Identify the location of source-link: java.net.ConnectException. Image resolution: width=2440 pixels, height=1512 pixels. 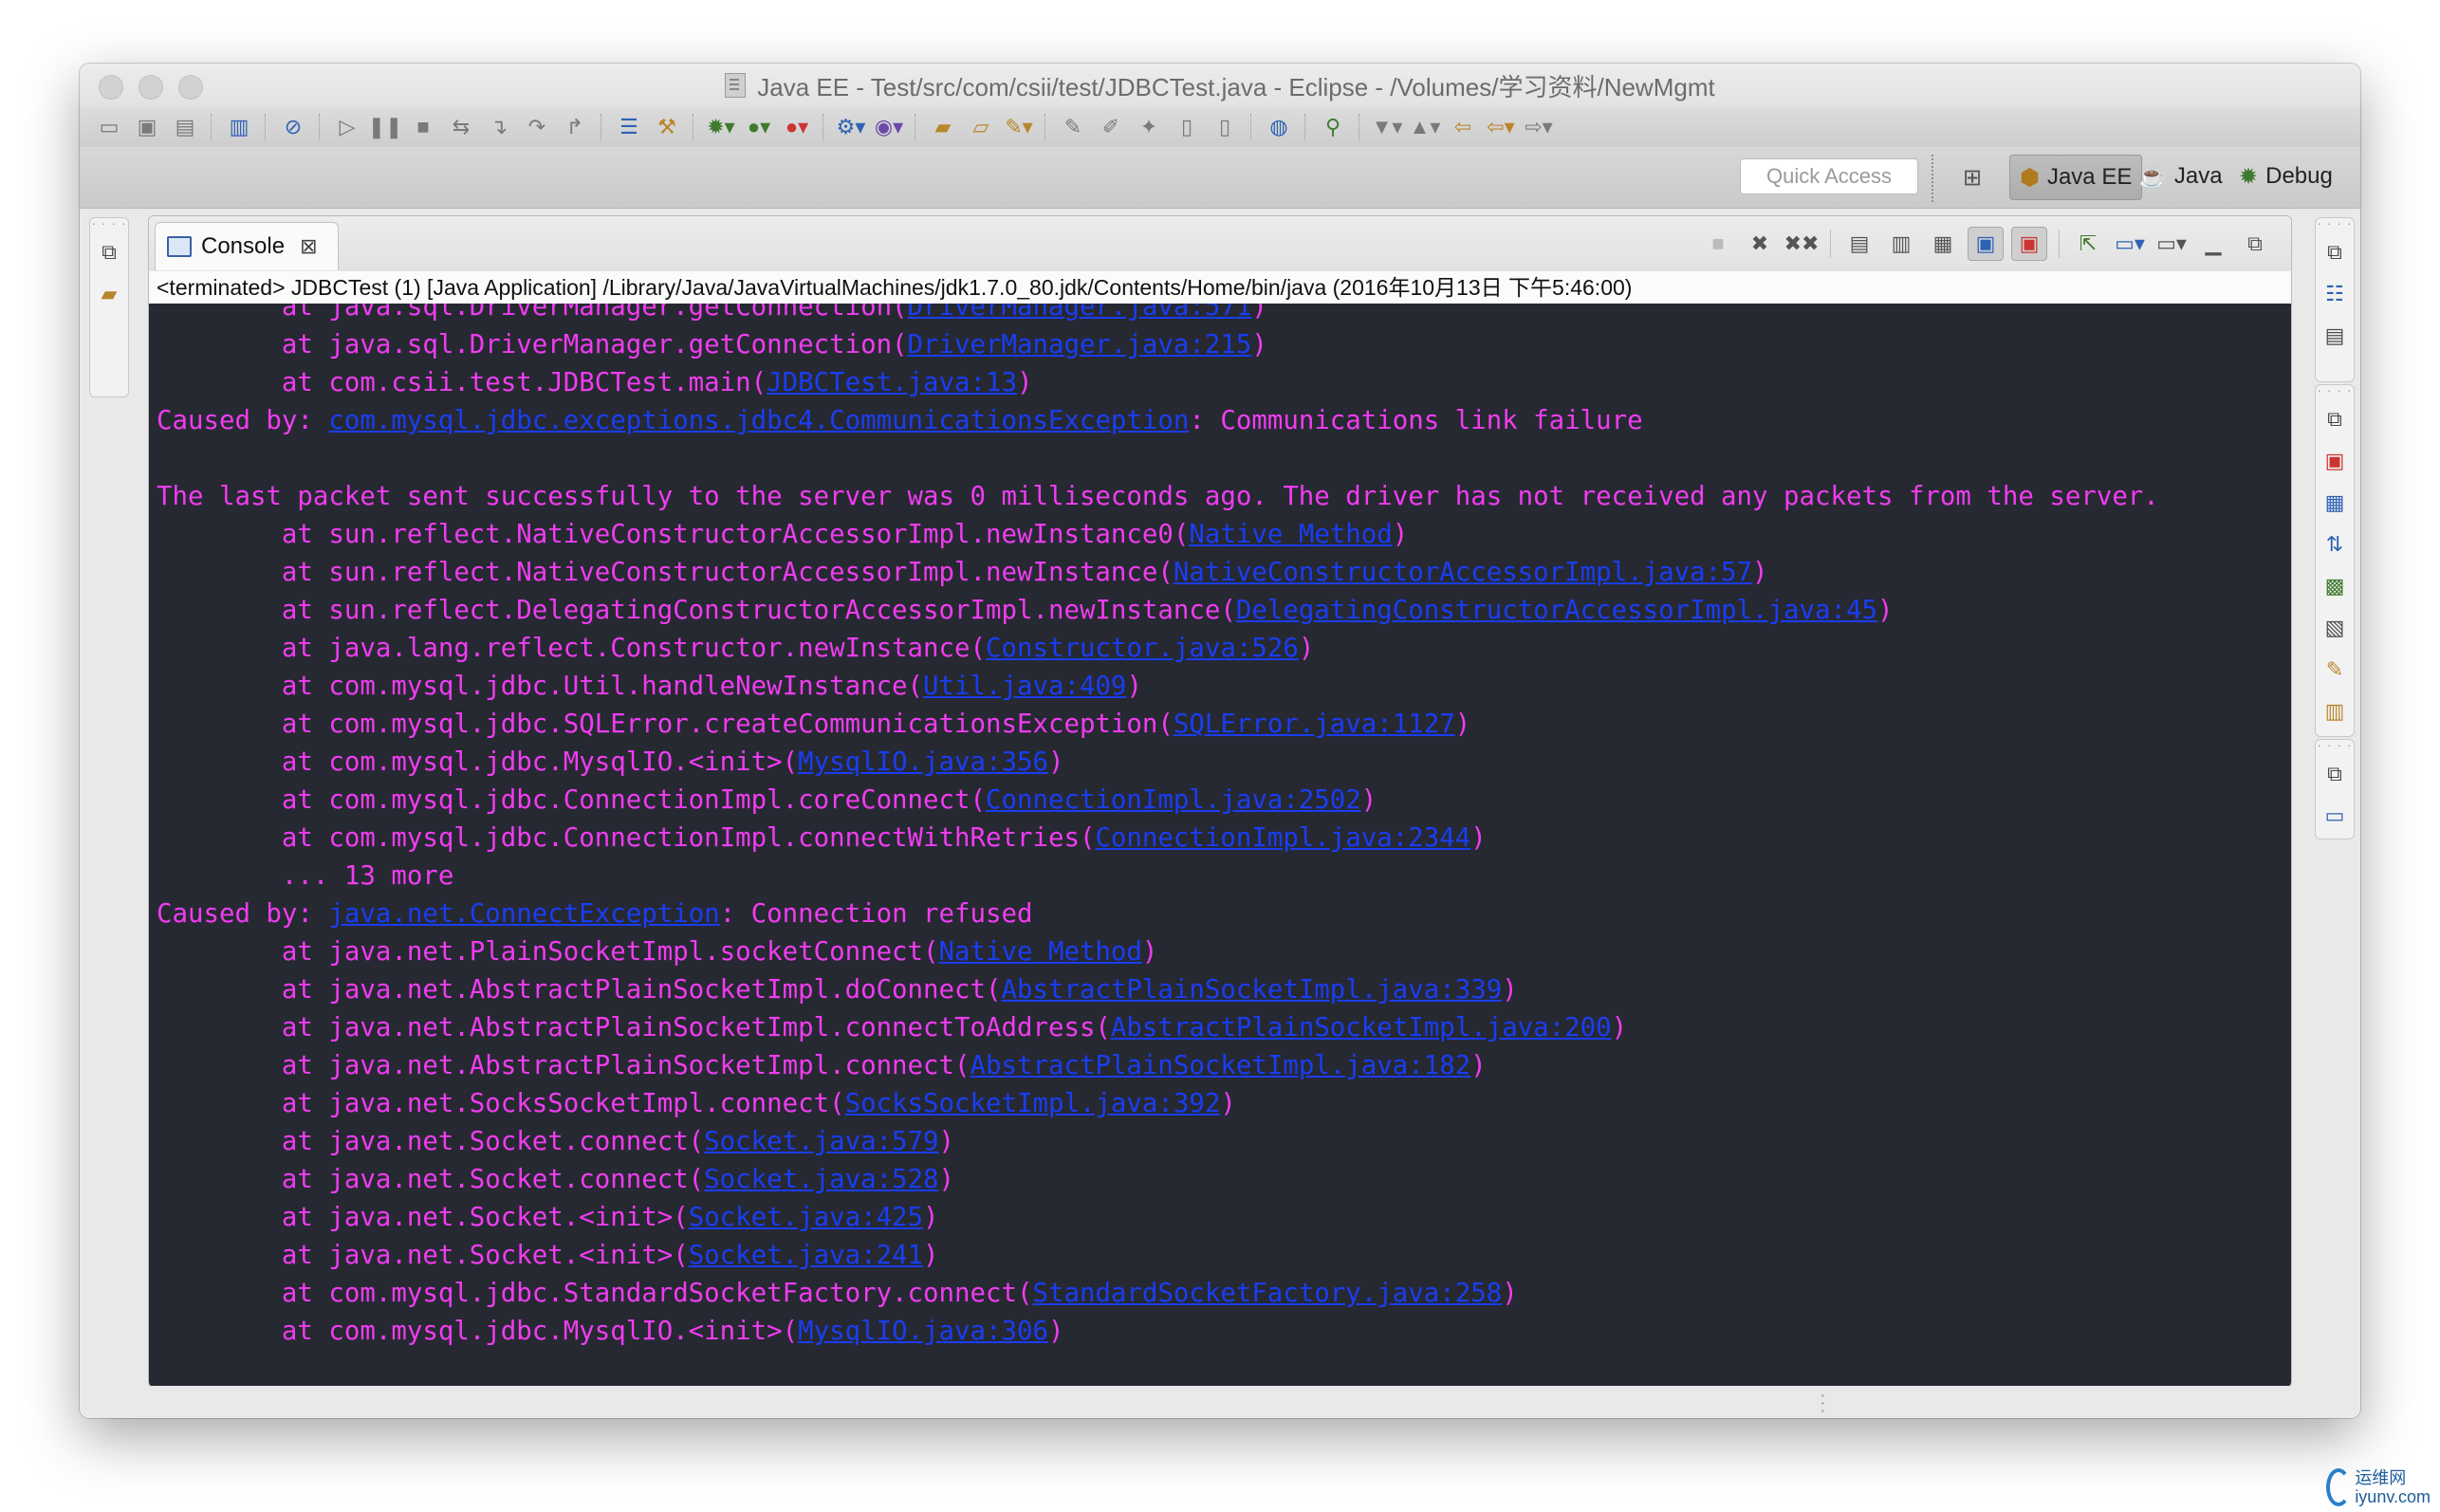
(524, 914).